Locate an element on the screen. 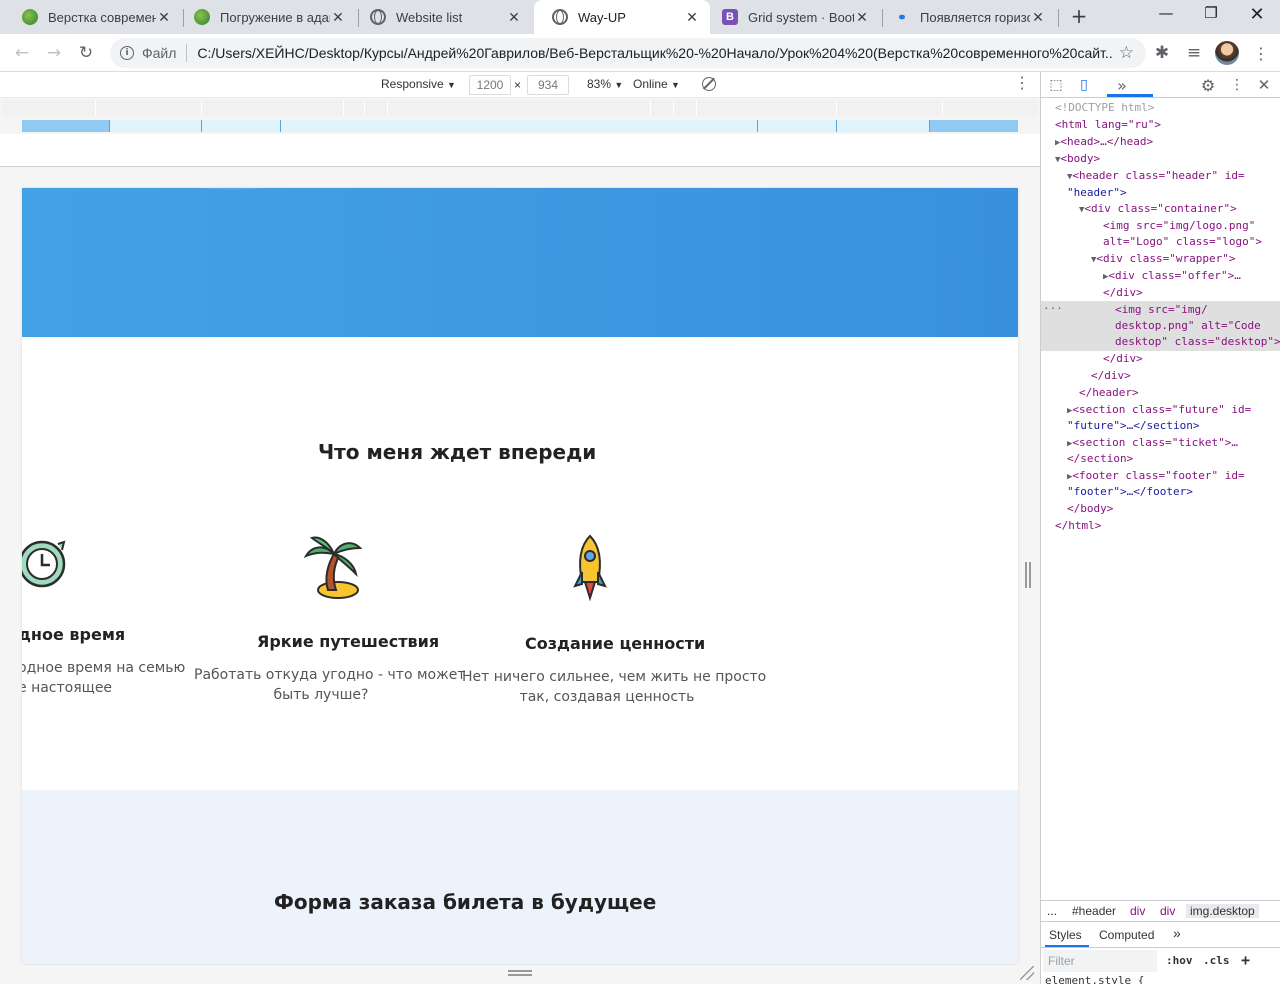 The height and width of the screenshot is (984, 1280). feature-title: Яркие путешествия is located at coordinates (348, 641).